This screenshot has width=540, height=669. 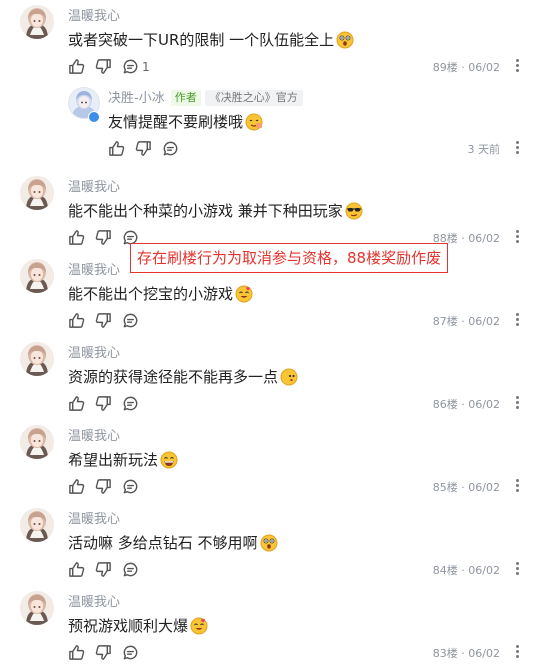 What do you see at coordinates (289, 258) in the screenshot?
I see `moderation-notice: 存在刷楼行为为取消参与资格，88楼奖励作废` at bounding box center [289, 258].